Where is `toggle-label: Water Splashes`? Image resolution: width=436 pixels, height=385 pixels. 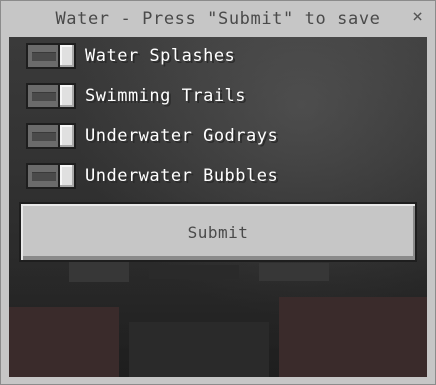 toggle-label: Water Splashes is located at coordinates (160, 56).